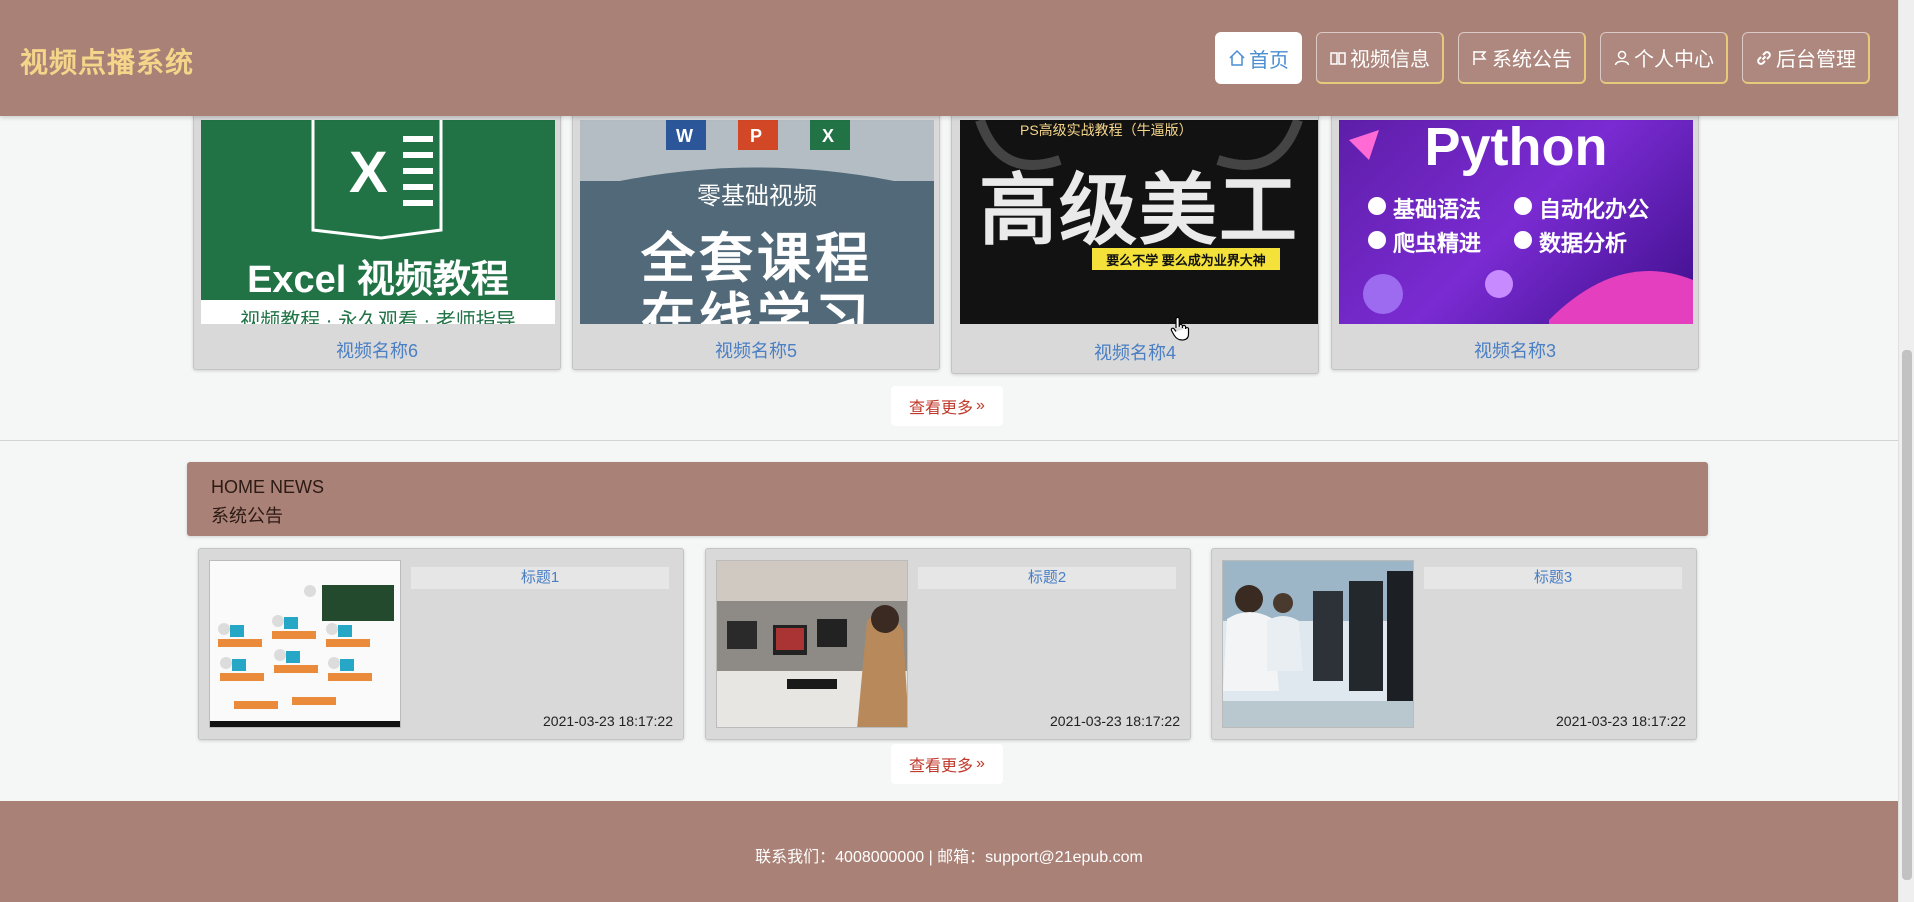  Describe the element at coordinates (1622, 57) in the screenshot. I see `user-icon` at that location.